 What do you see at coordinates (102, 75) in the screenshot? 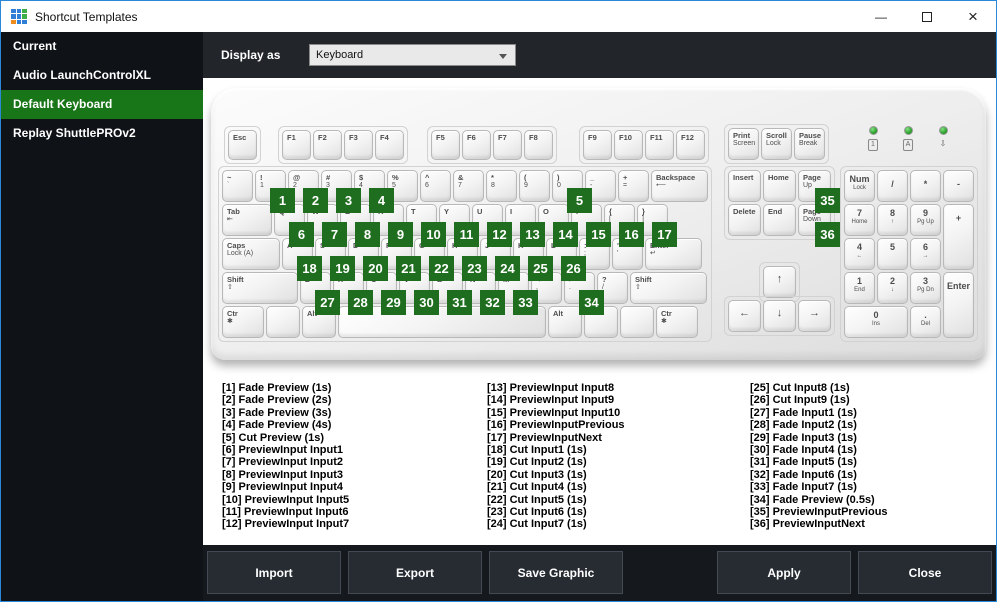
I see `sidebar-item-audio-launchcontrolxl: Audio LaunchControlXL` at bounding box center [102, 75].